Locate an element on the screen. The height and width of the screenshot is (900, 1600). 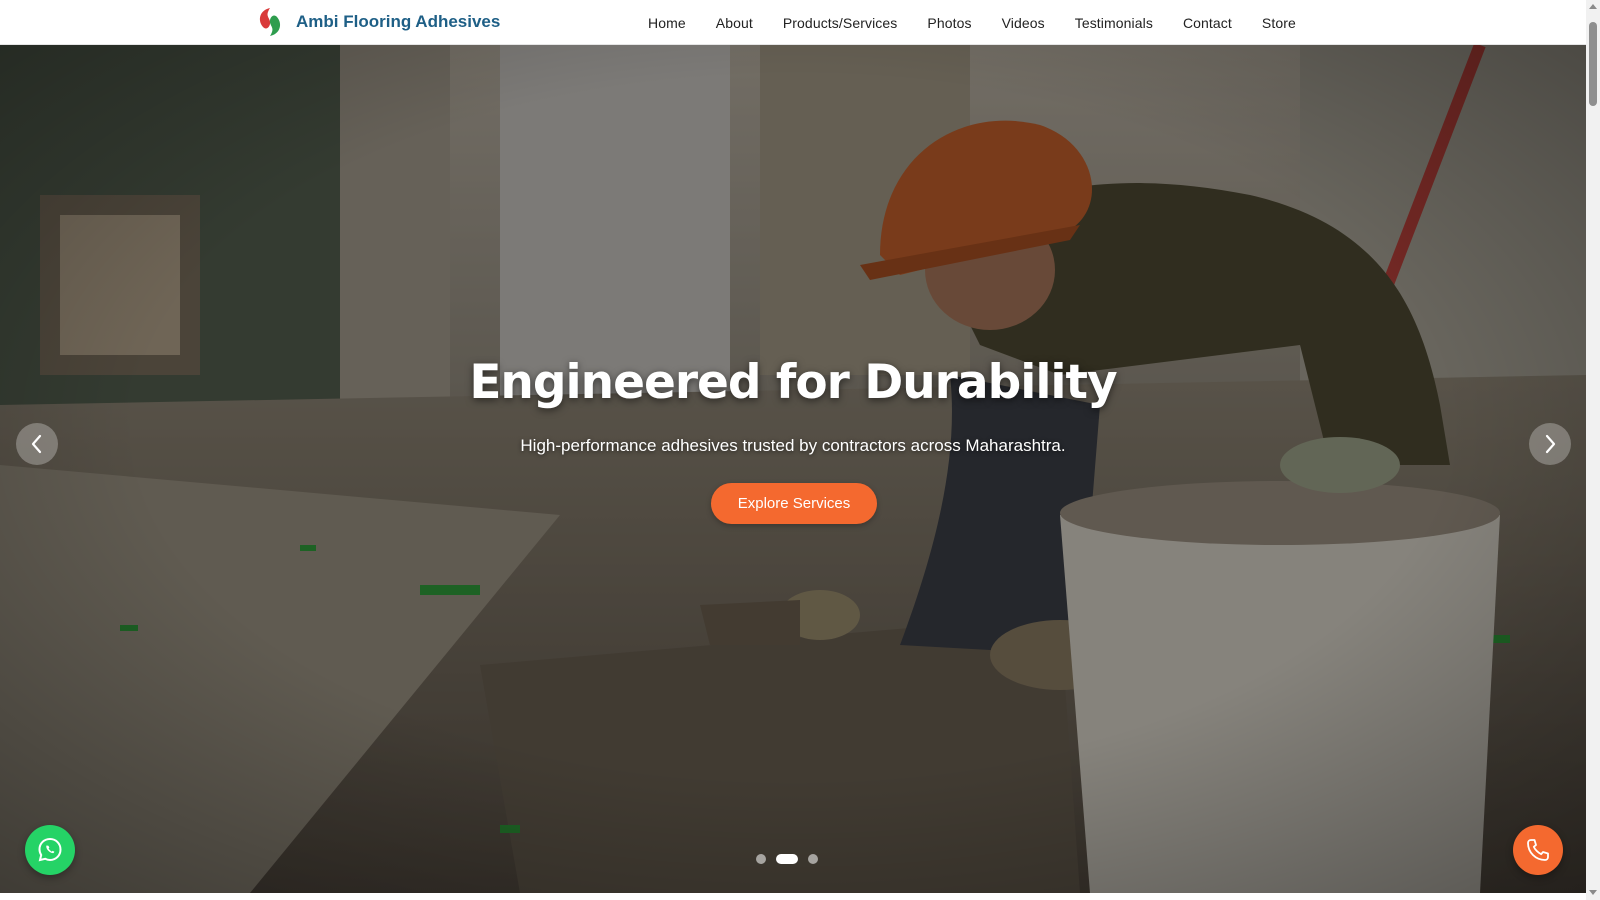
chevron-left-icon is located at coordinates (36, 444).